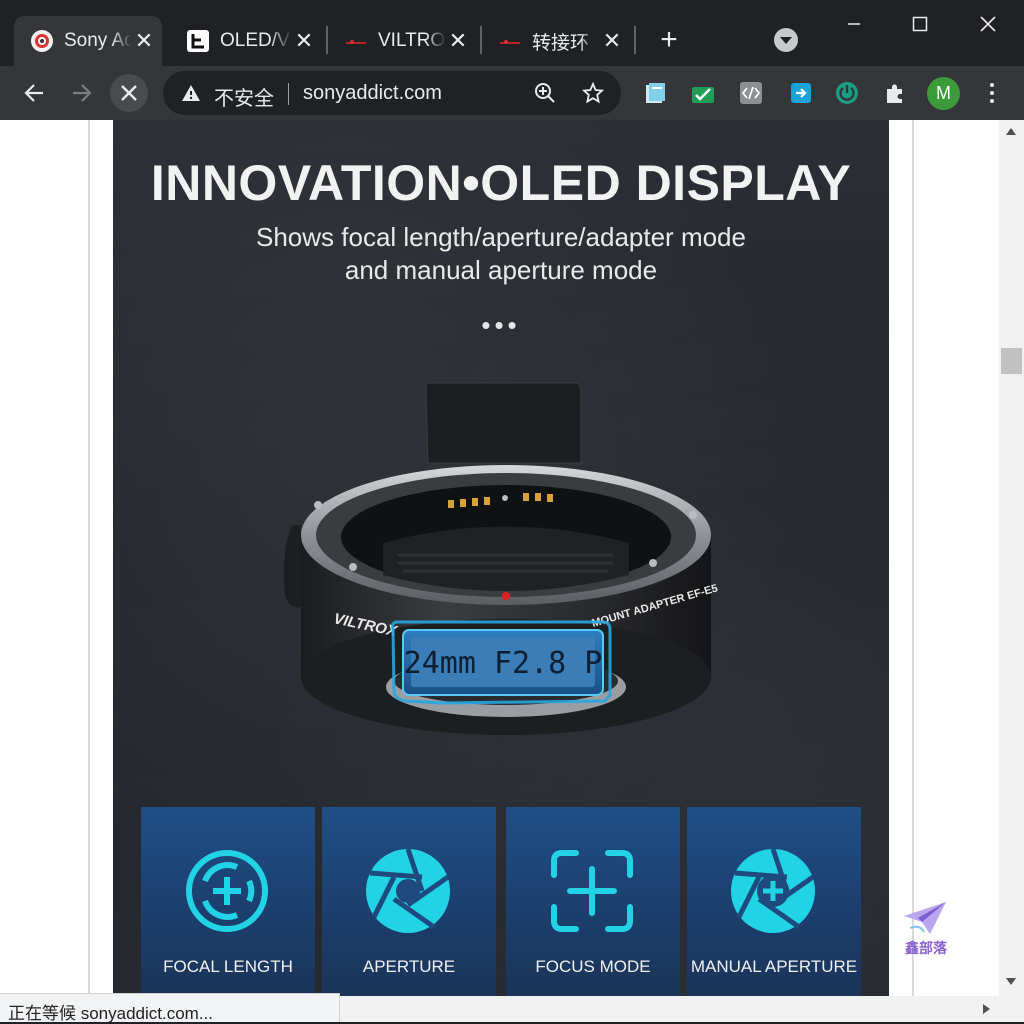  What do you see at coordinates (786, 40) in the screenshot?
I see `tab-search-icon` at bounding box center [786, 40].